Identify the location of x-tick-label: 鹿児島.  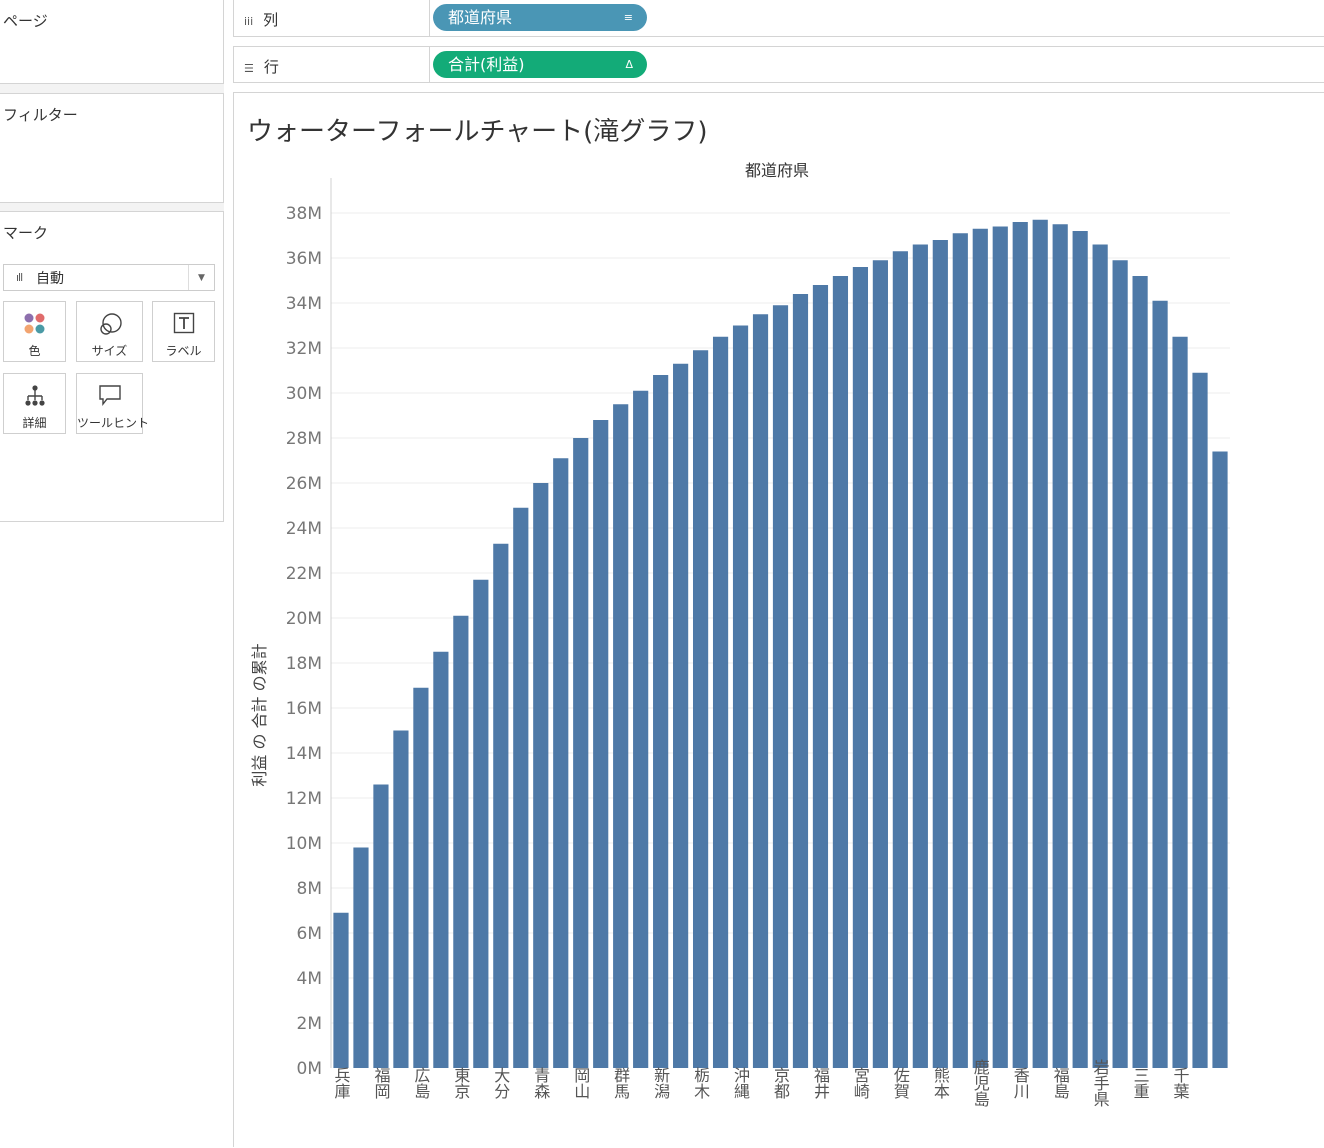
(980, 1083).